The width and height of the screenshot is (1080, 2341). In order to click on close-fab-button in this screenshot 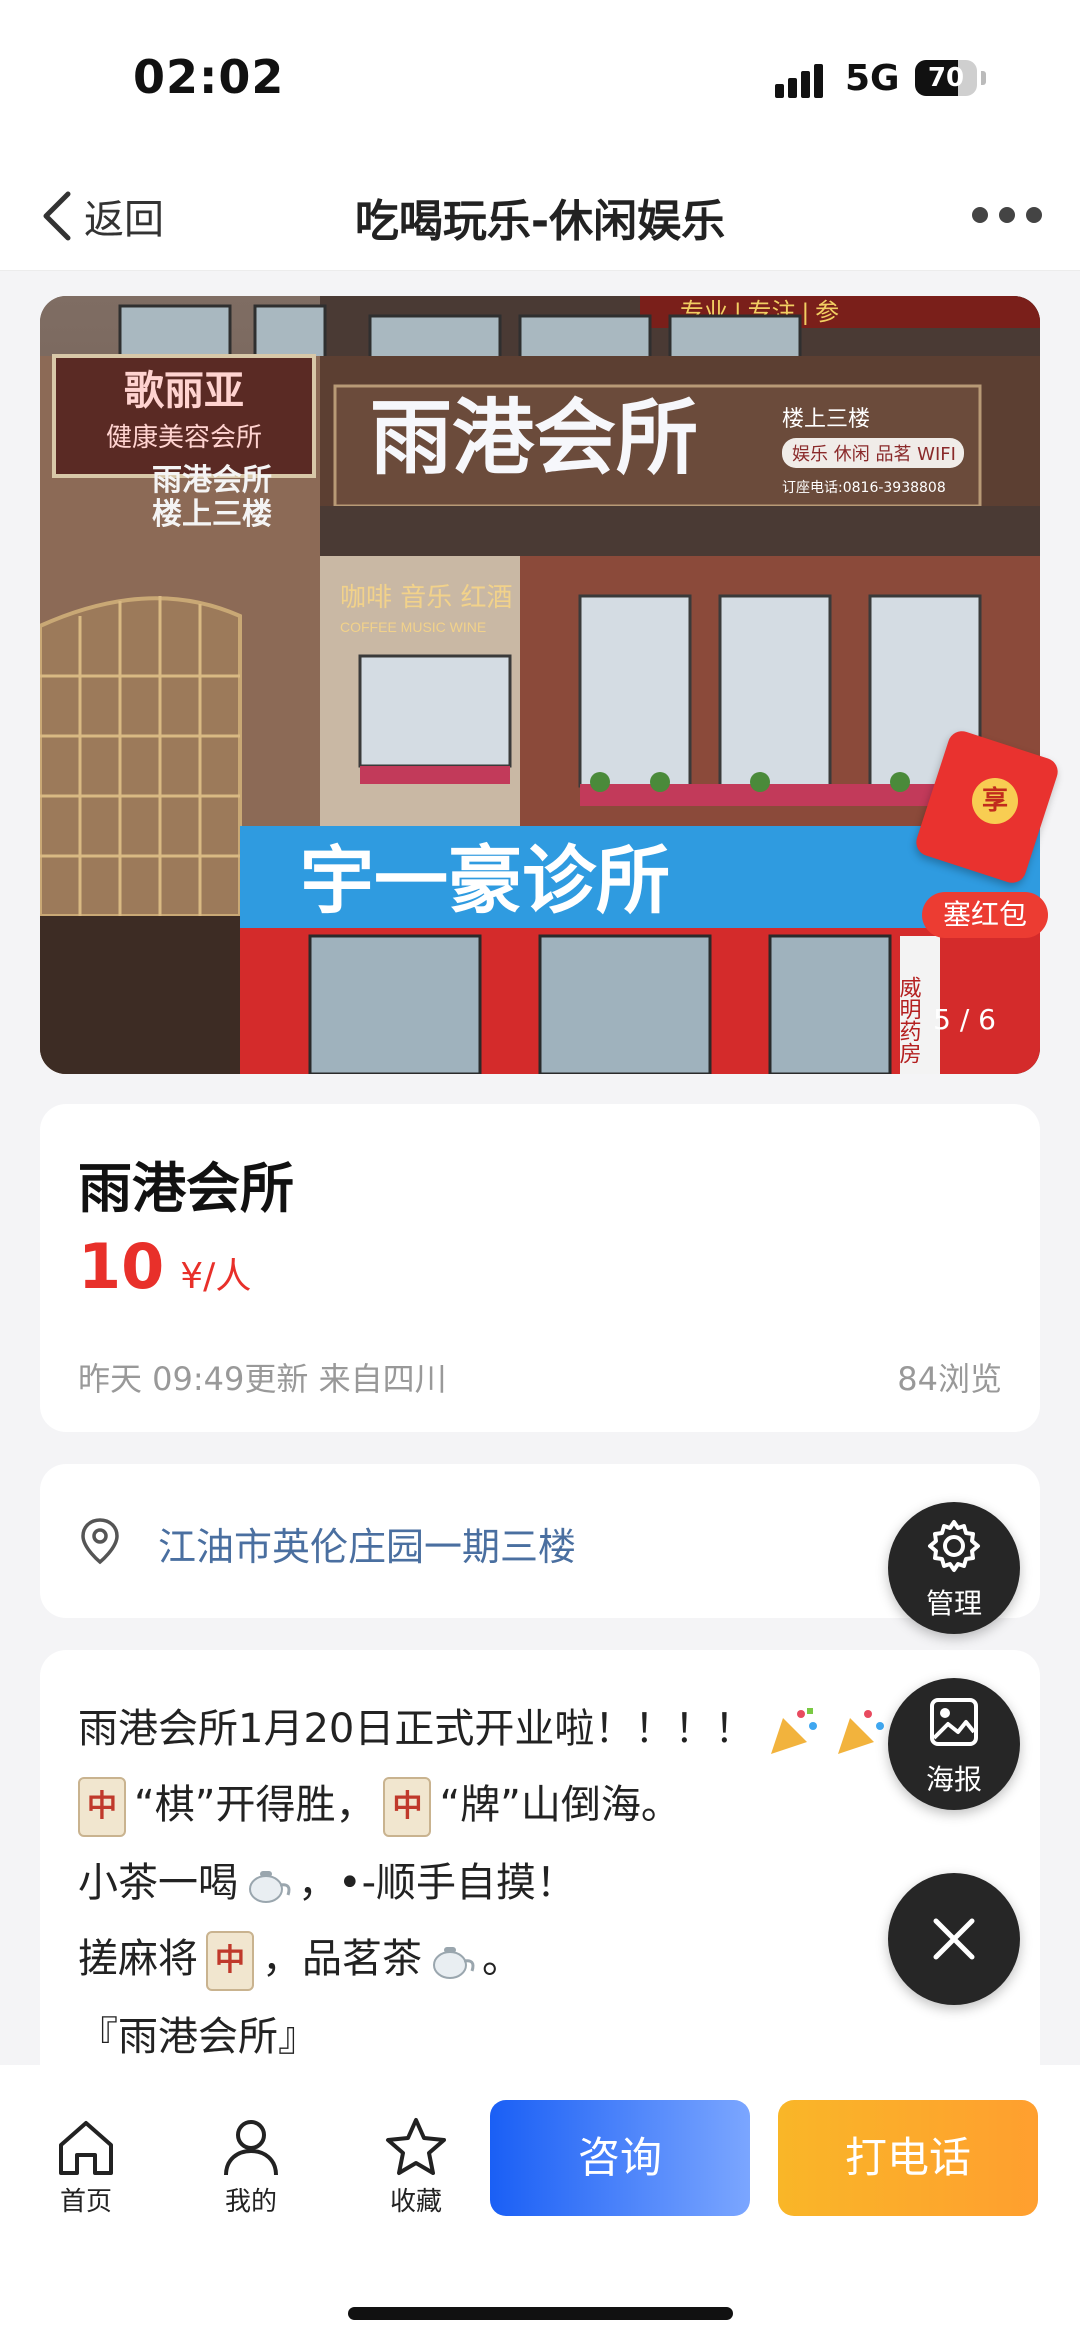, I will do `click(954, 1939)`.